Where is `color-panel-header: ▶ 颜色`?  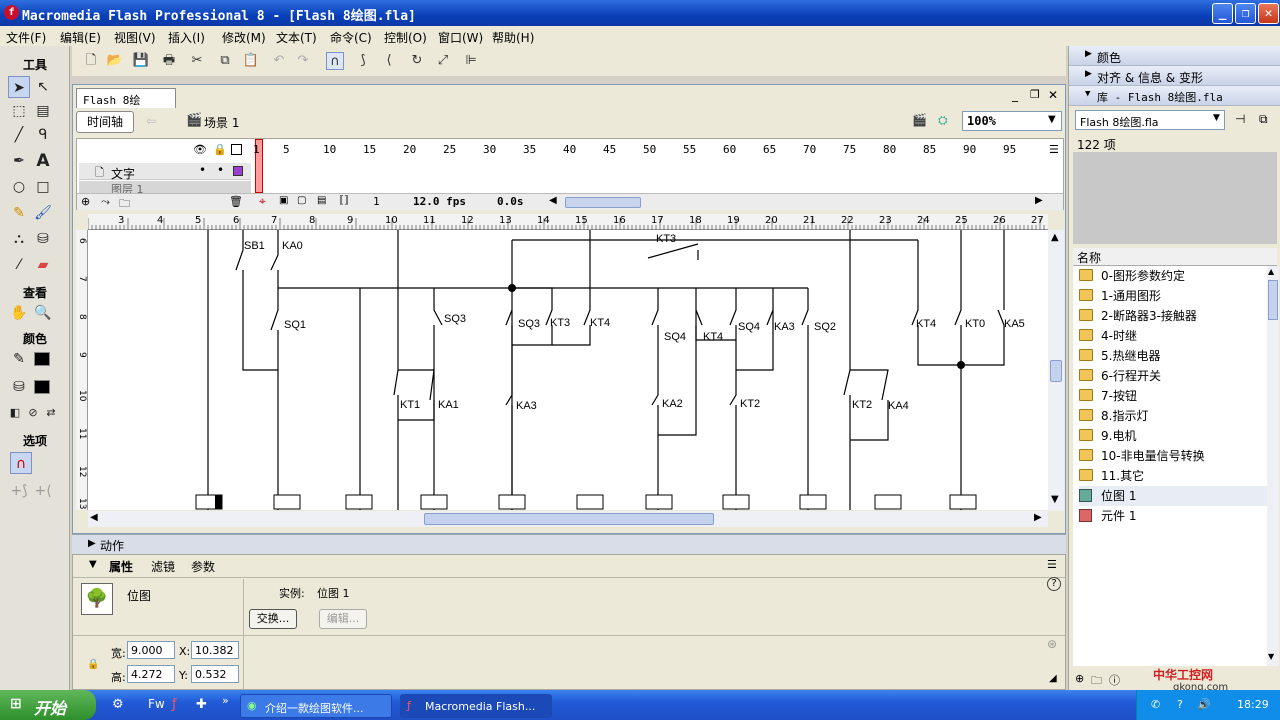 color-panel-header: ▶ 颜色 is located at coordinates (1174, 56).